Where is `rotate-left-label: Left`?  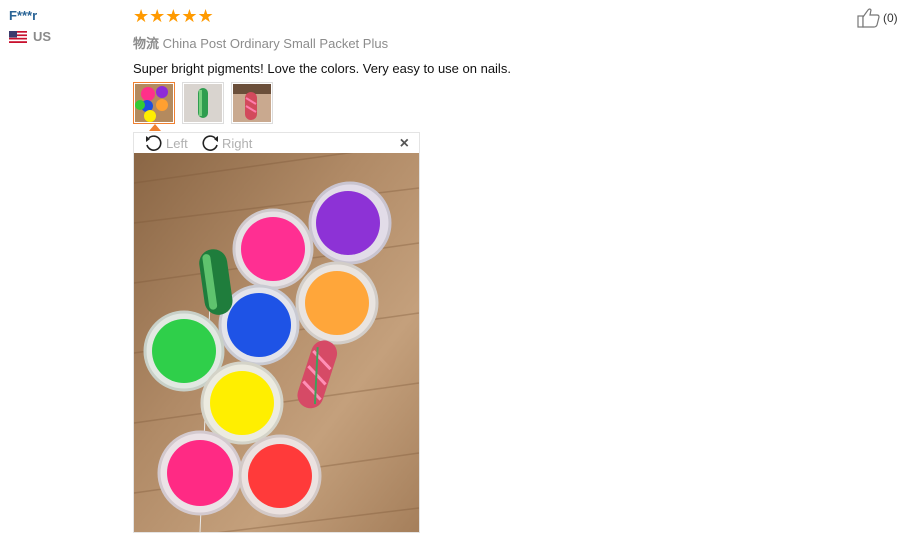
rotate-left-label: Left is located at coordinates (177, 143).